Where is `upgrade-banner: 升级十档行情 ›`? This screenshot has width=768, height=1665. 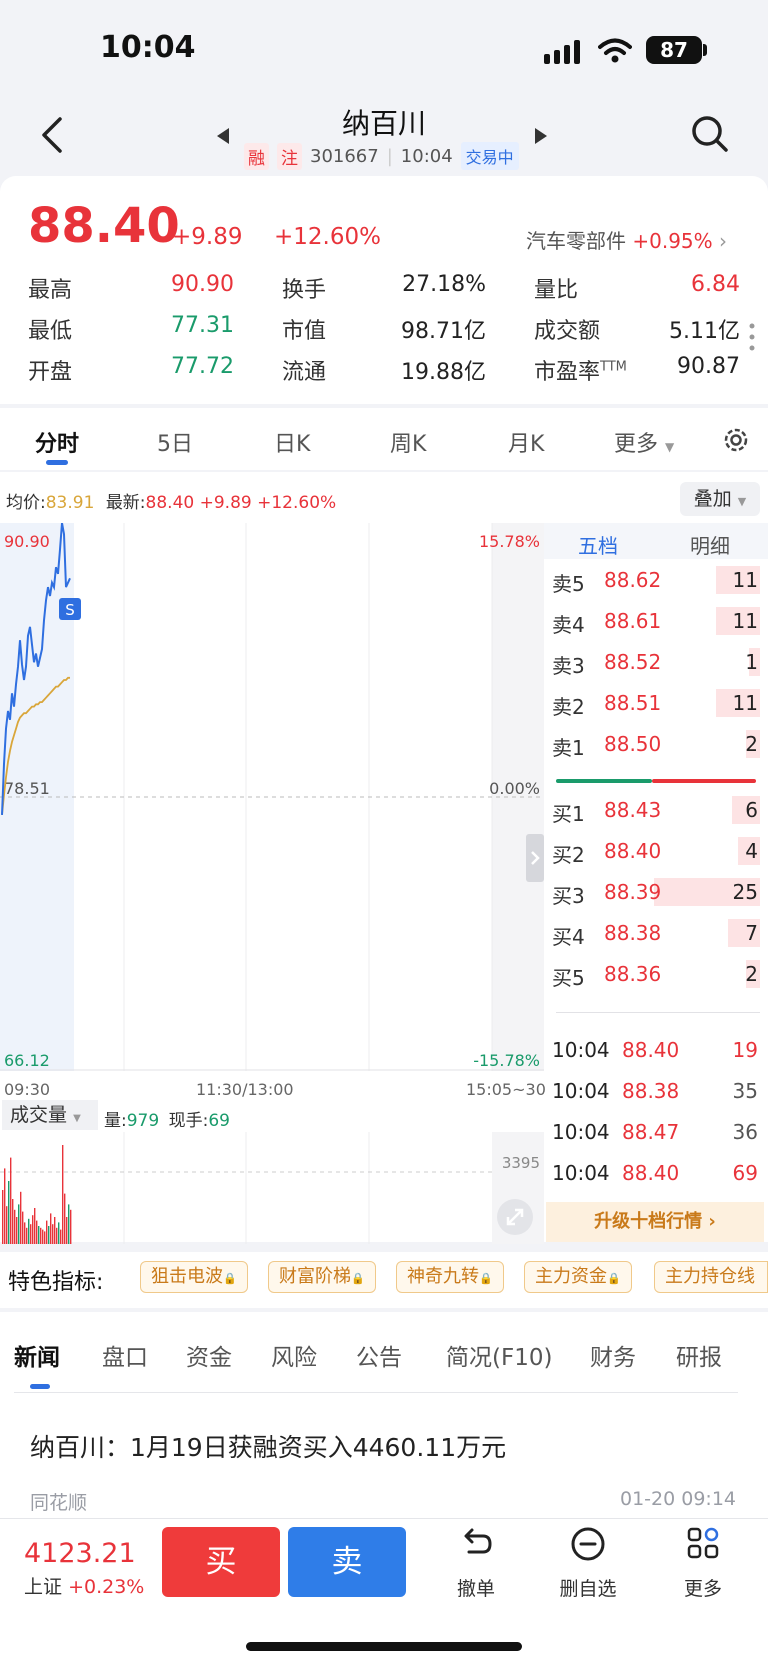 upgrade-banner: 升级十档行情 › is located at coordinates (655, 1222).